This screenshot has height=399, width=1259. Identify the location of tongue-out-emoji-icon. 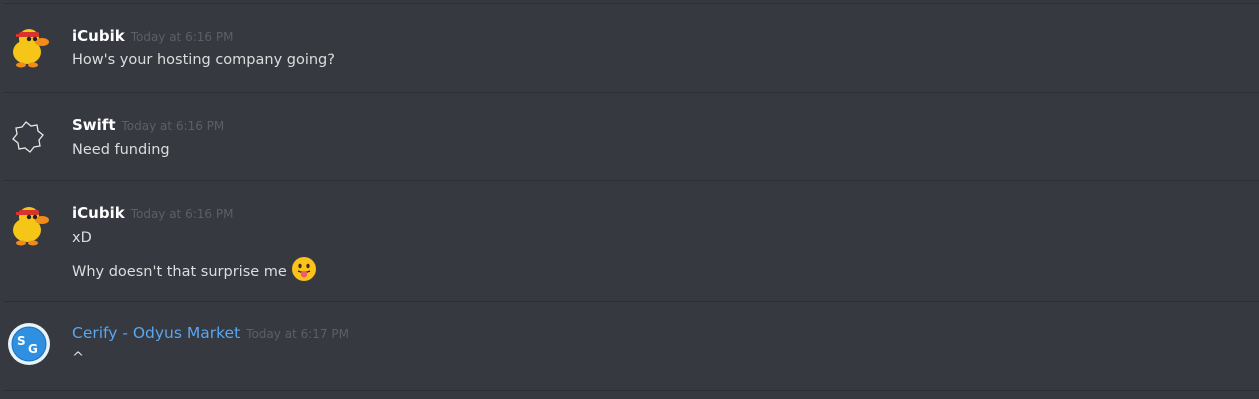
(304, 272).